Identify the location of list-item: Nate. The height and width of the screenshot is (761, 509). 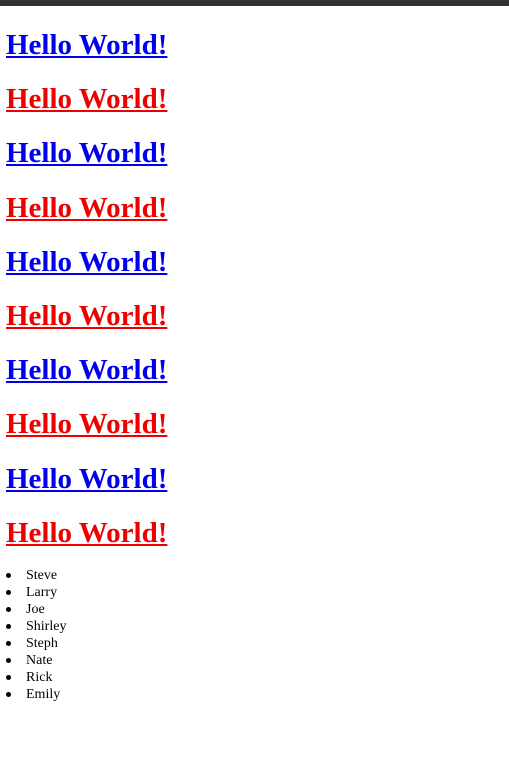
(36, 660).